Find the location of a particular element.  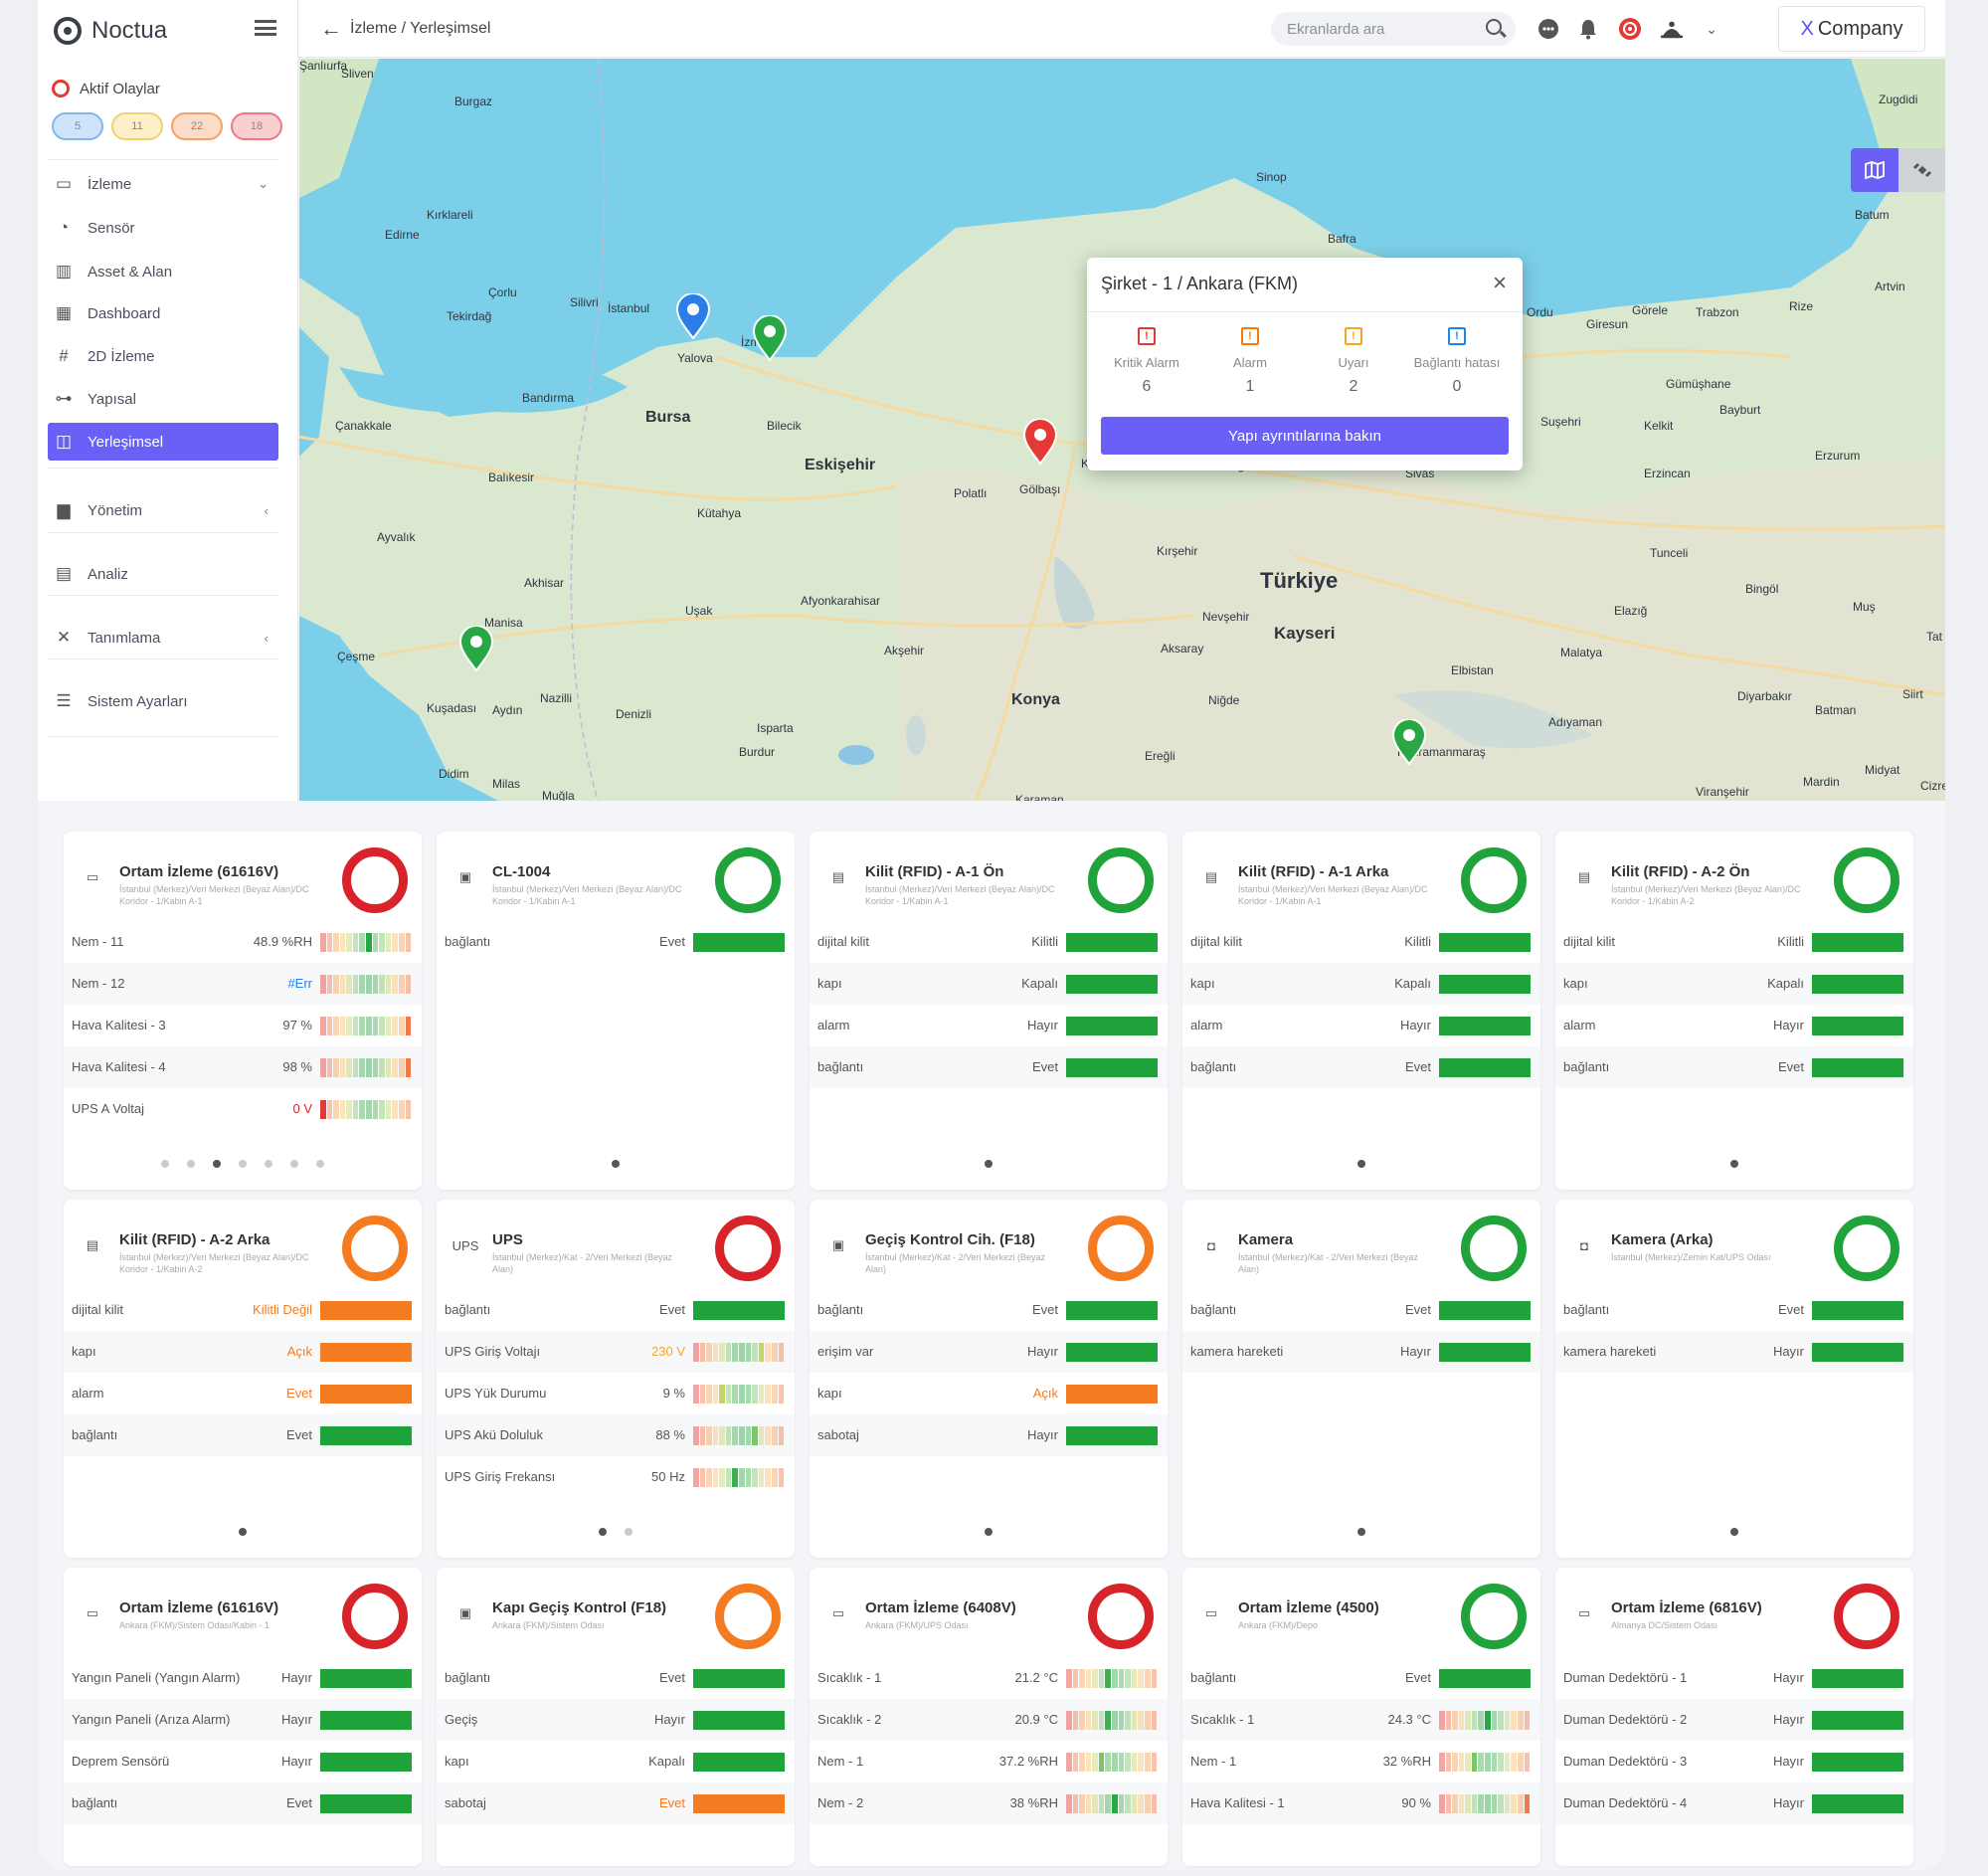

status-ring is located at coordinates (1866, 1616).